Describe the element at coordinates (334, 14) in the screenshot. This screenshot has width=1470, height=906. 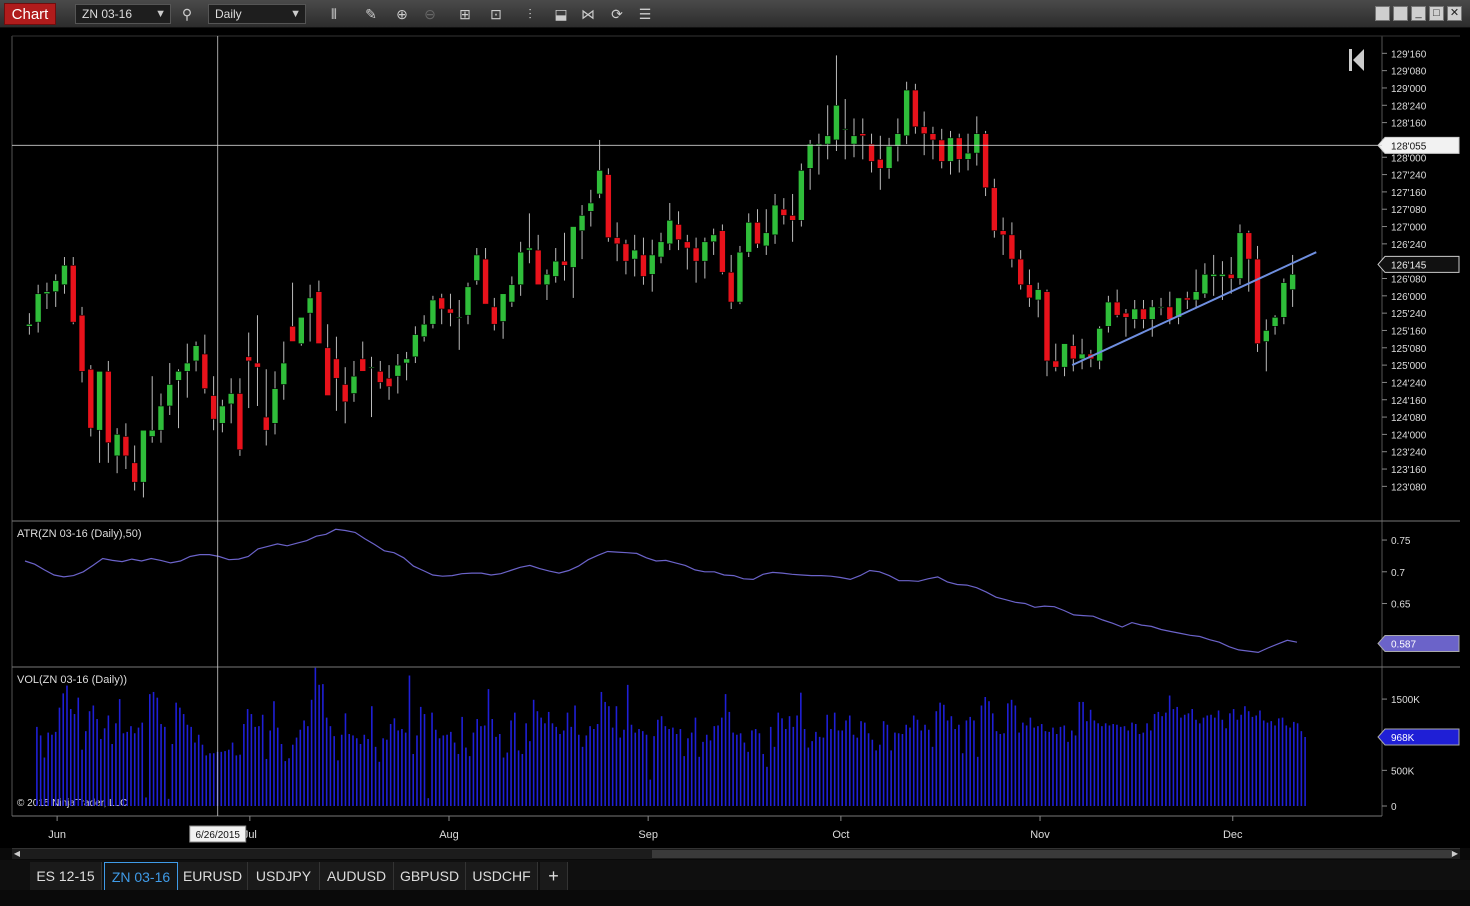
I see `bar-type-icon: ⫴` at that location.